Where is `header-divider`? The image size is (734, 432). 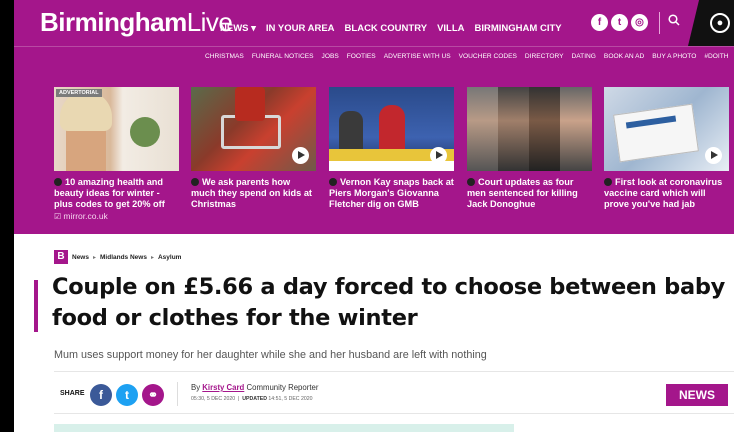 header-divider is located at coordinates (659, 23).